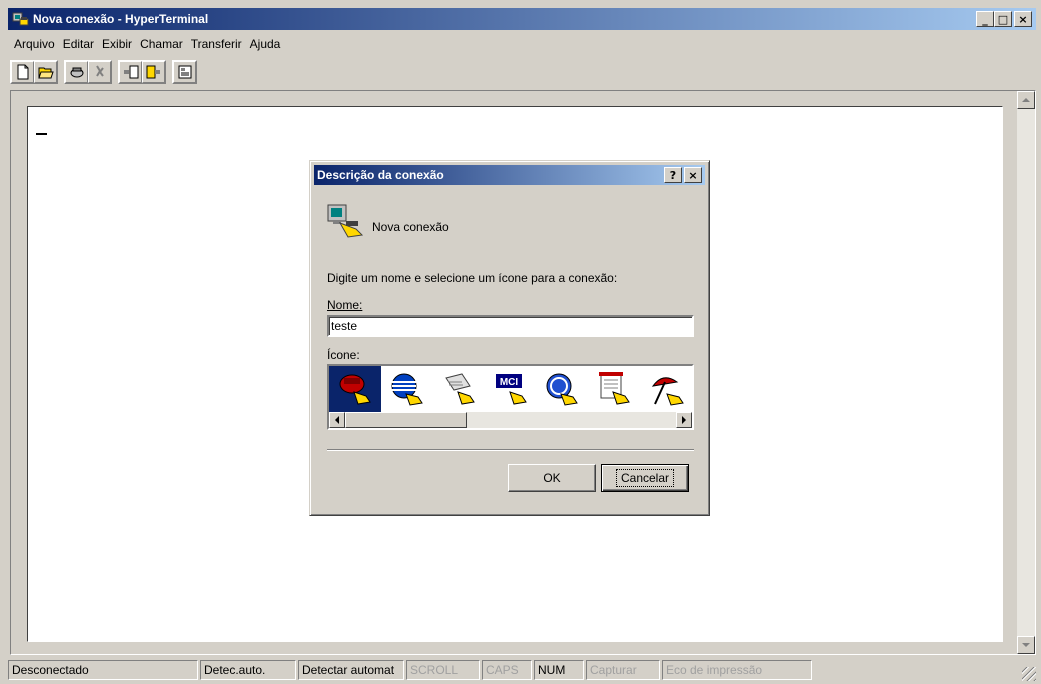 The height and width of the screenshot is (684, 1041). I want to click on globe-icon, so click(407, 389).